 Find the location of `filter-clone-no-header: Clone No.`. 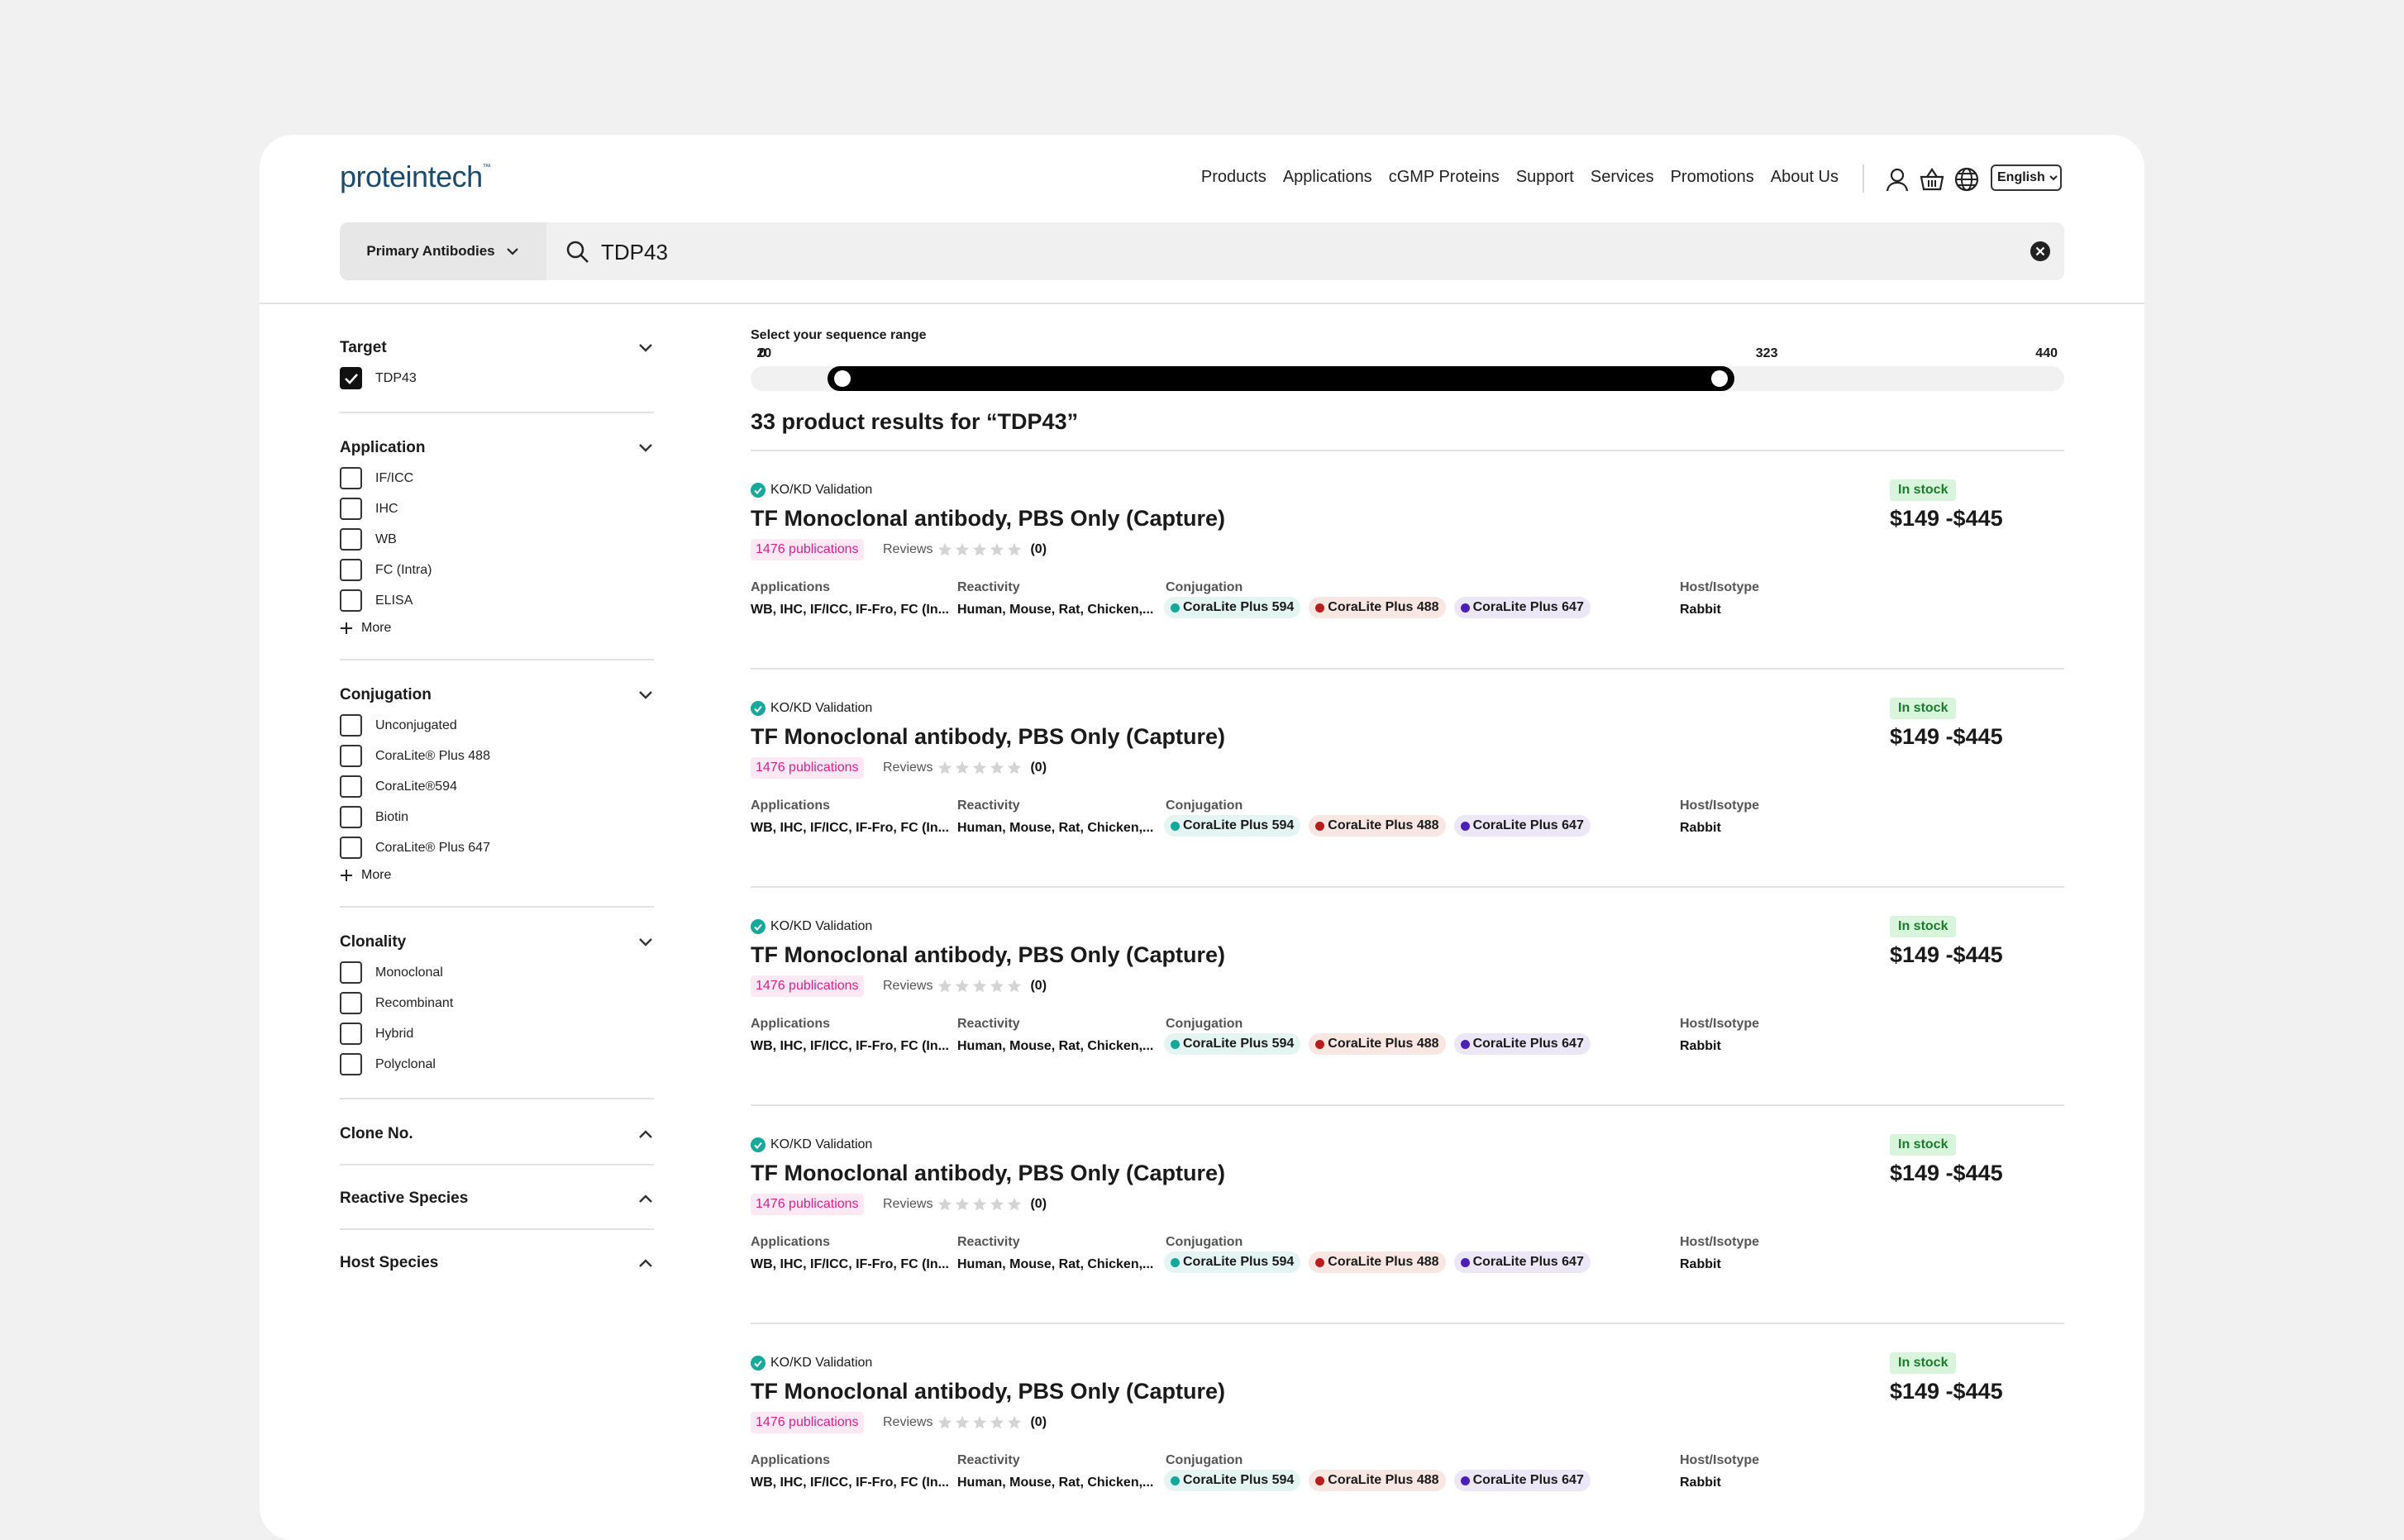

filter-clone-no-header: Clone No. is located at coordinates (497, 1134).